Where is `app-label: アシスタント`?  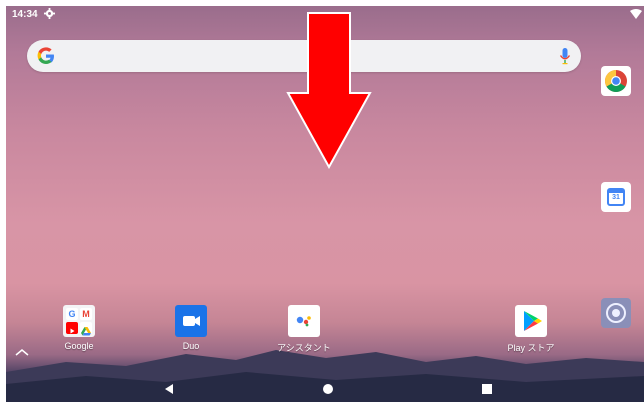 app-label: アシスタント is located at coordinates (304, 348).